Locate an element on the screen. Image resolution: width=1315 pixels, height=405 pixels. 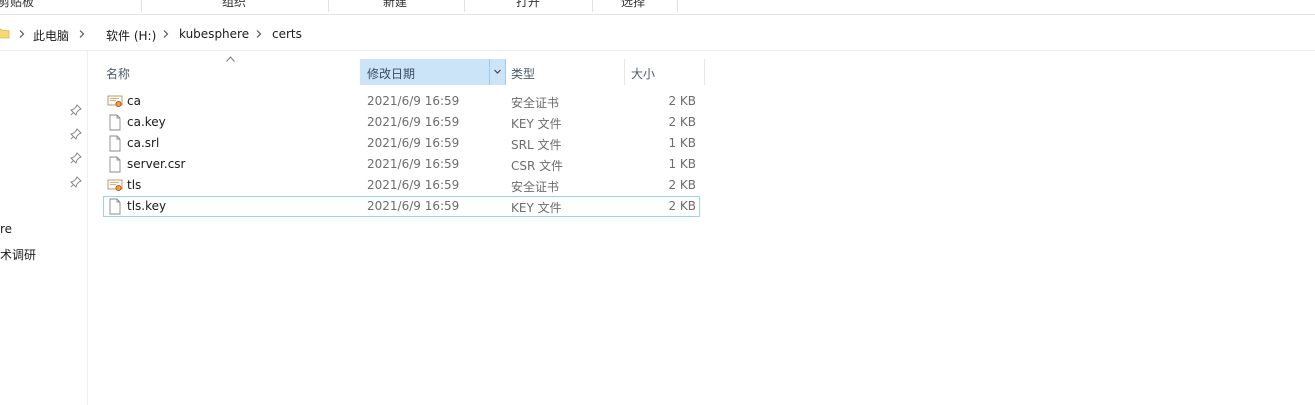
column-header-type-label: 类型 is located at coordinates (523, 74).